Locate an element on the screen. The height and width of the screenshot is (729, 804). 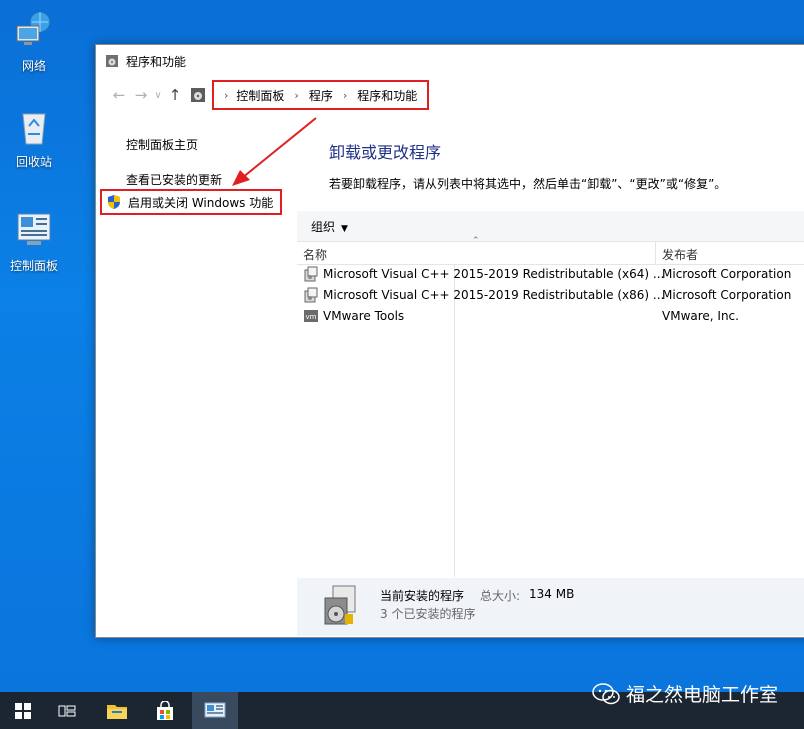
start-button is located at coordinates (23, 710).